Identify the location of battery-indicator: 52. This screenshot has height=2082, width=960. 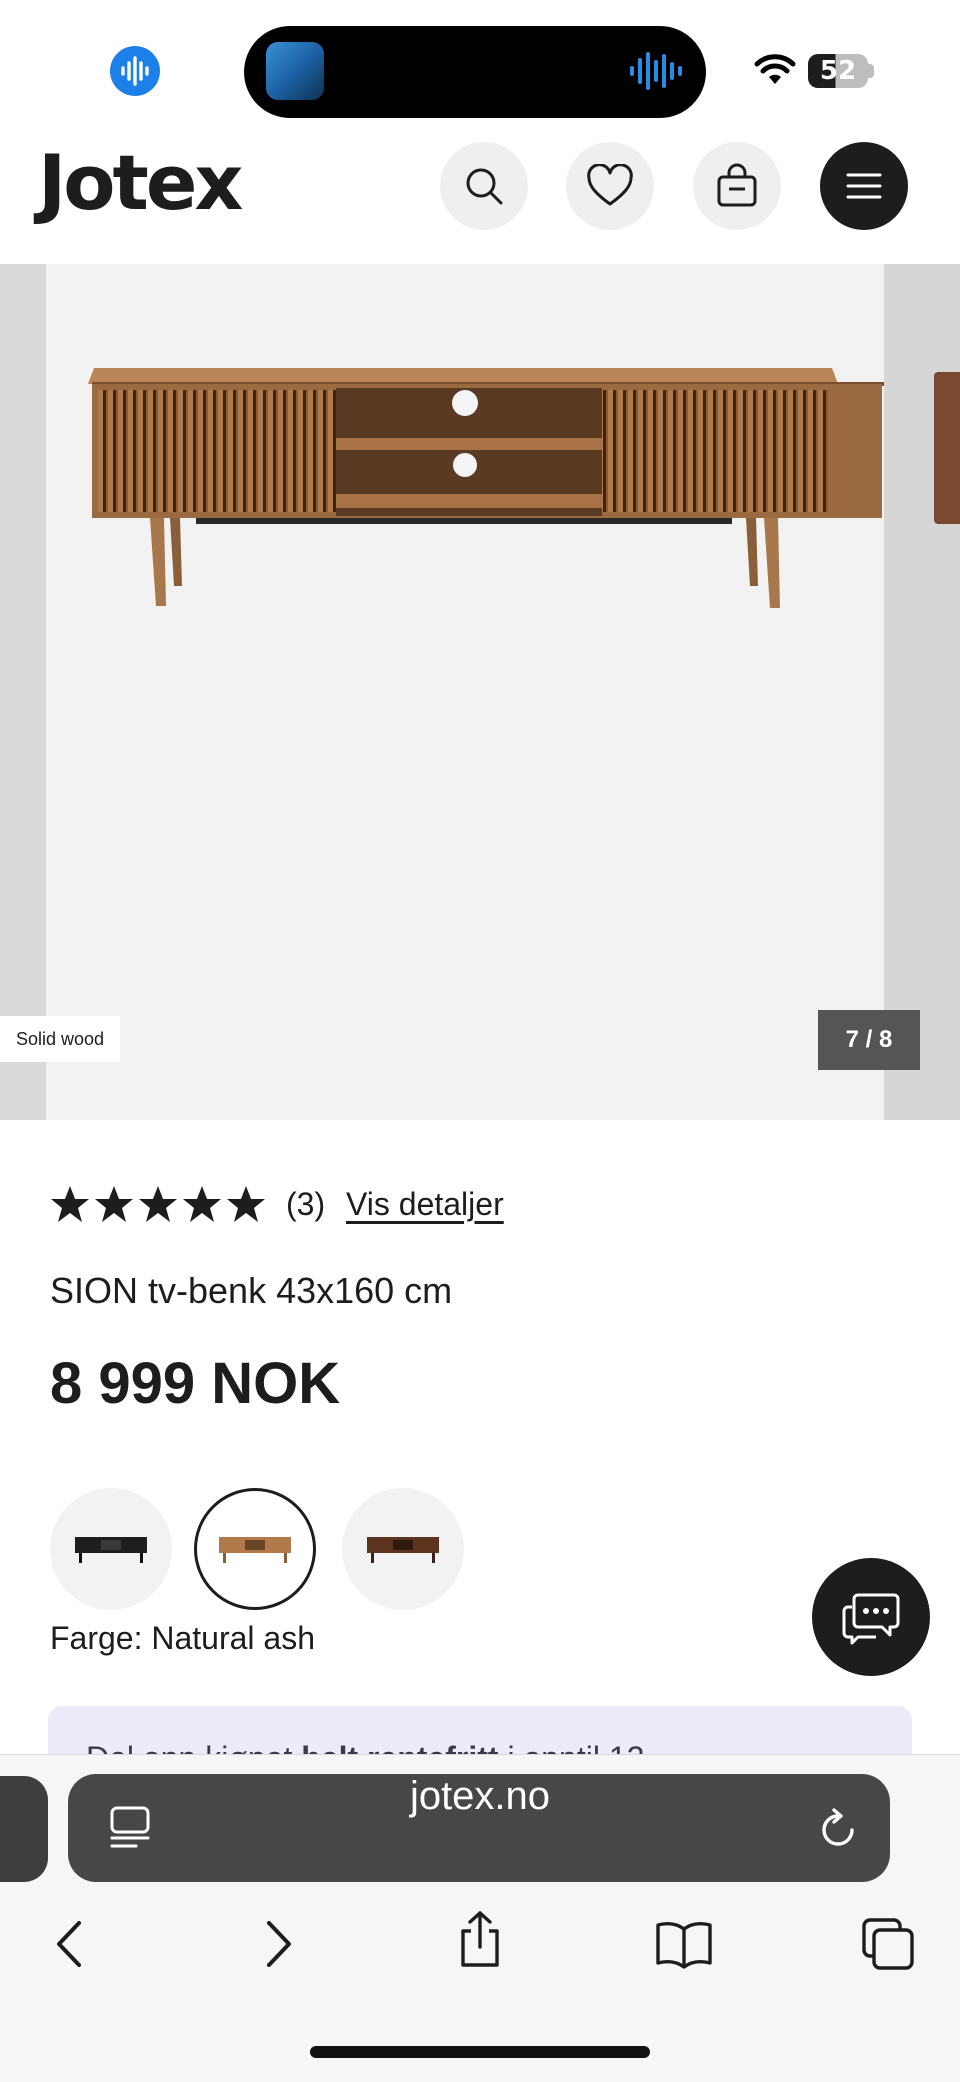
(838, 71).